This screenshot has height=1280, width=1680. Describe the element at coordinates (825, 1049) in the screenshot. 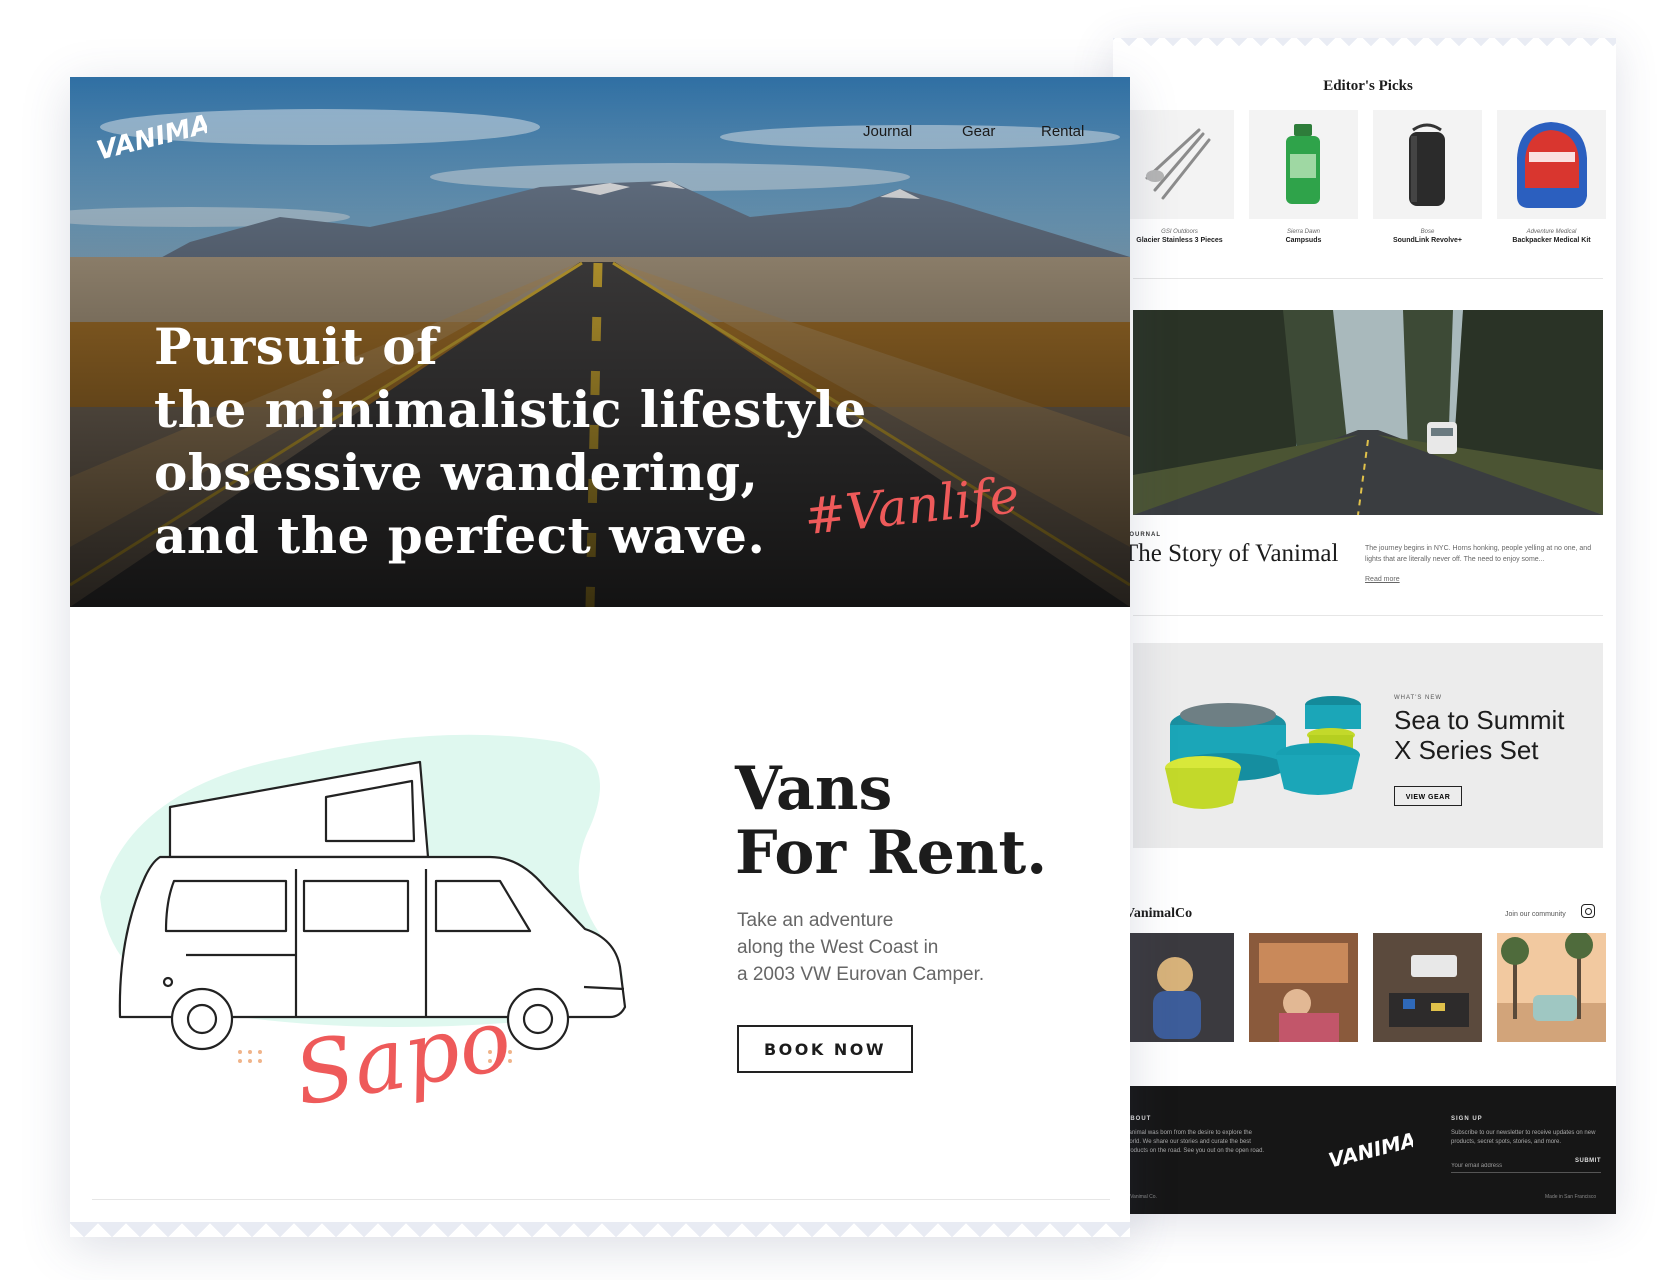

I see `book-now-button: BOOK NOW` at that location.